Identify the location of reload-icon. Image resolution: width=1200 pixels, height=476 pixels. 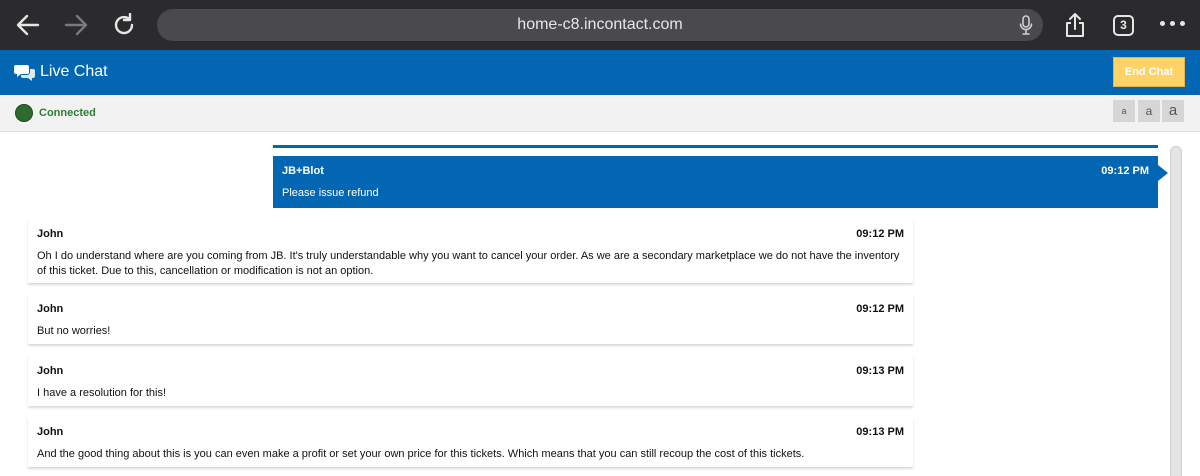
(124, 24).